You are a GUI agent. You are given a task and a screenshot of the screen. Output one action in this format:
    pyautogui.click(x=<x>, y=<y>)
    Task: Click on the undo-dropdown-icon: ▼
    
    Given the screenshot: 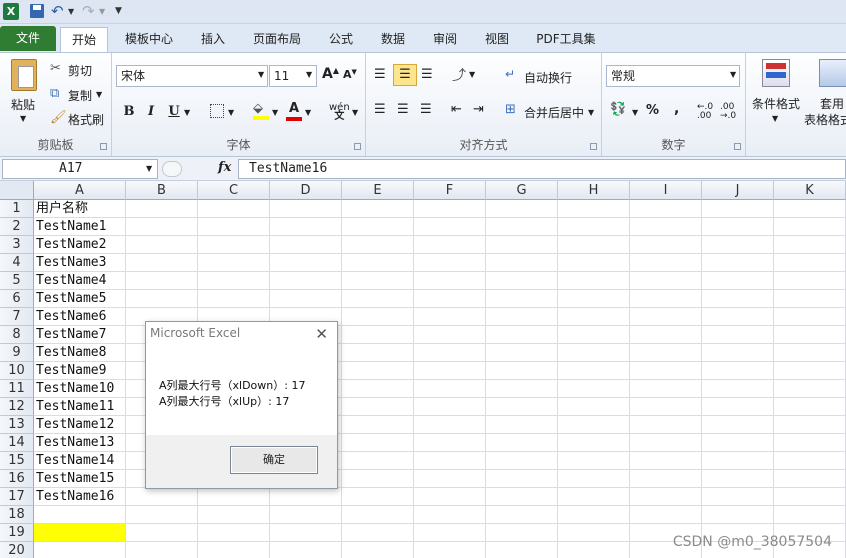 What is the action you would take?
    pyautogui.click(x=72, y=11)
    